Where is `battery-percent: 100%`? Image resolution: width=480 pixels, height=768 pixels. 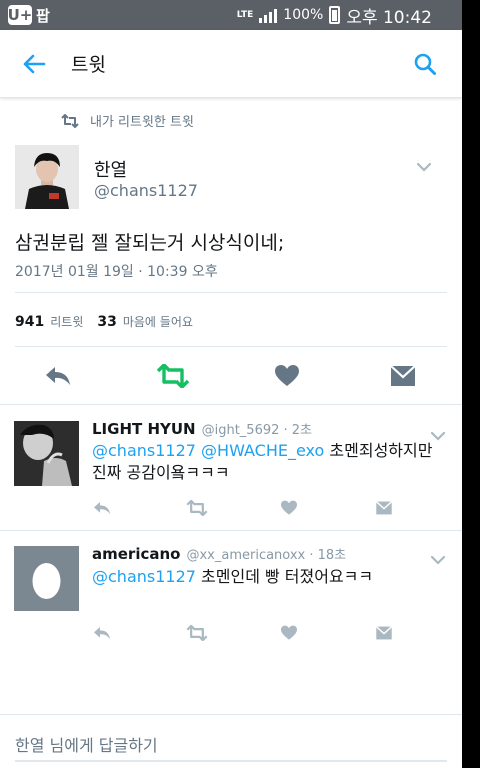 battery-percent: 100% is located at coordinates (303, 15).